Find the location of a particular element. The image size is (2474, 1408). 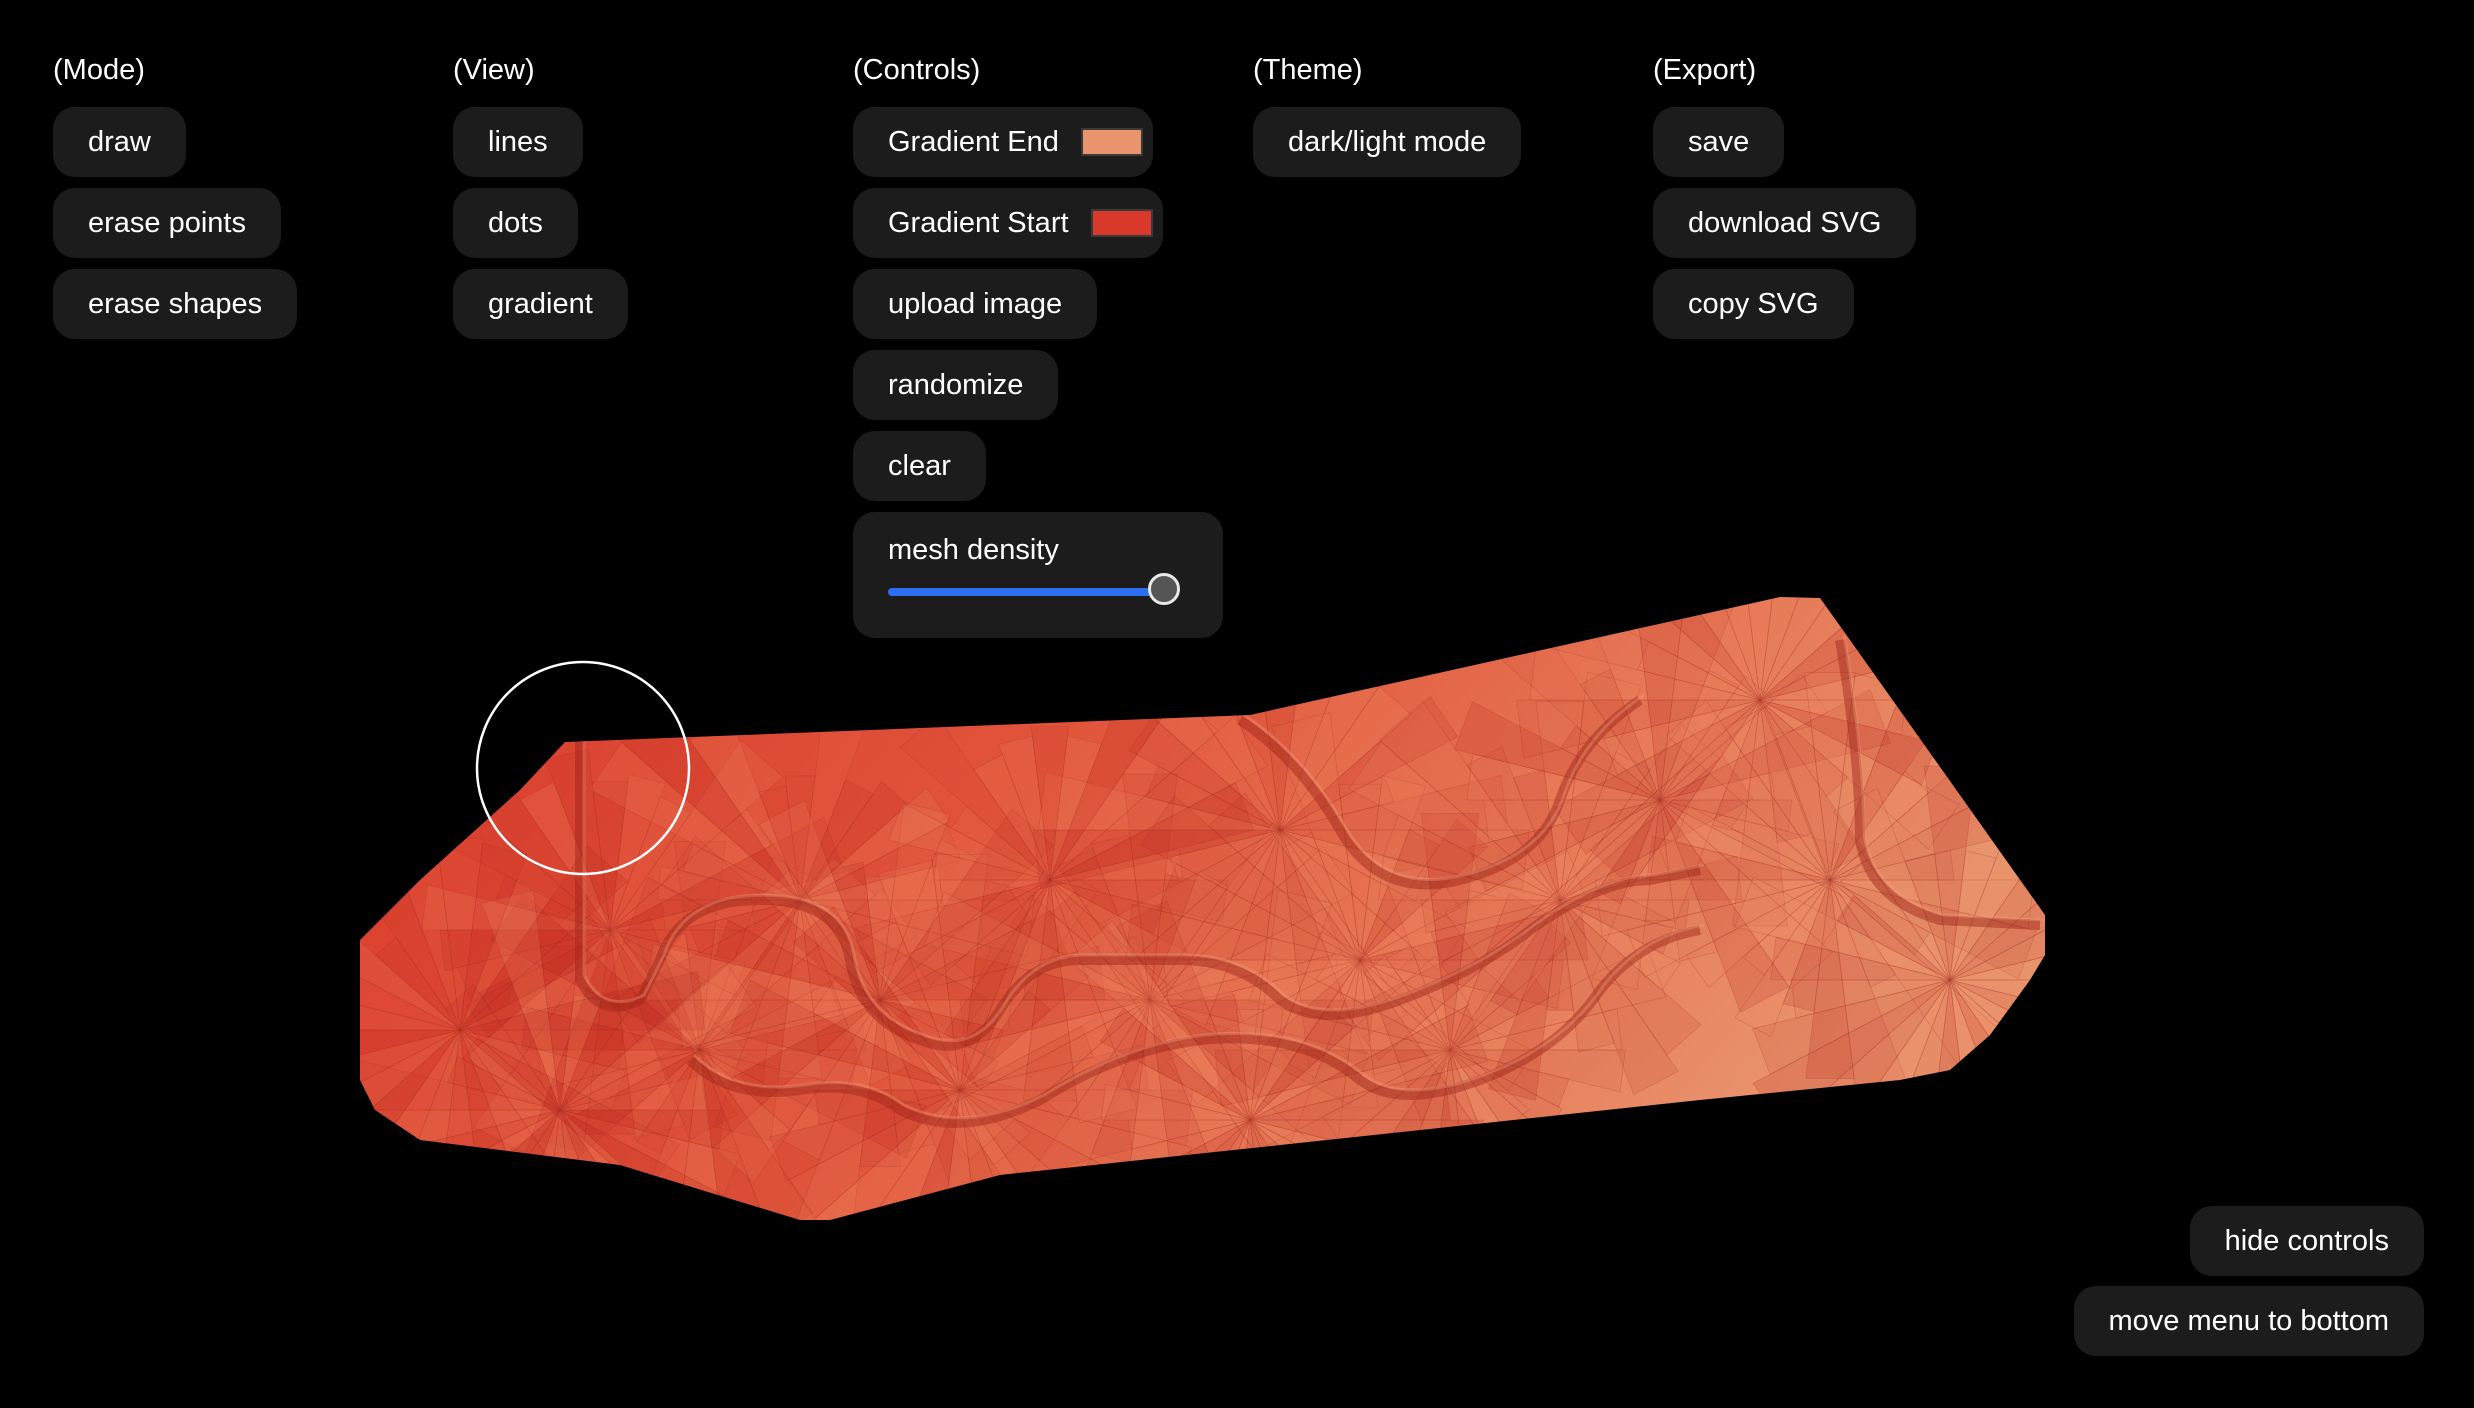

clear-button: clear is located at coordinates (919, 466).